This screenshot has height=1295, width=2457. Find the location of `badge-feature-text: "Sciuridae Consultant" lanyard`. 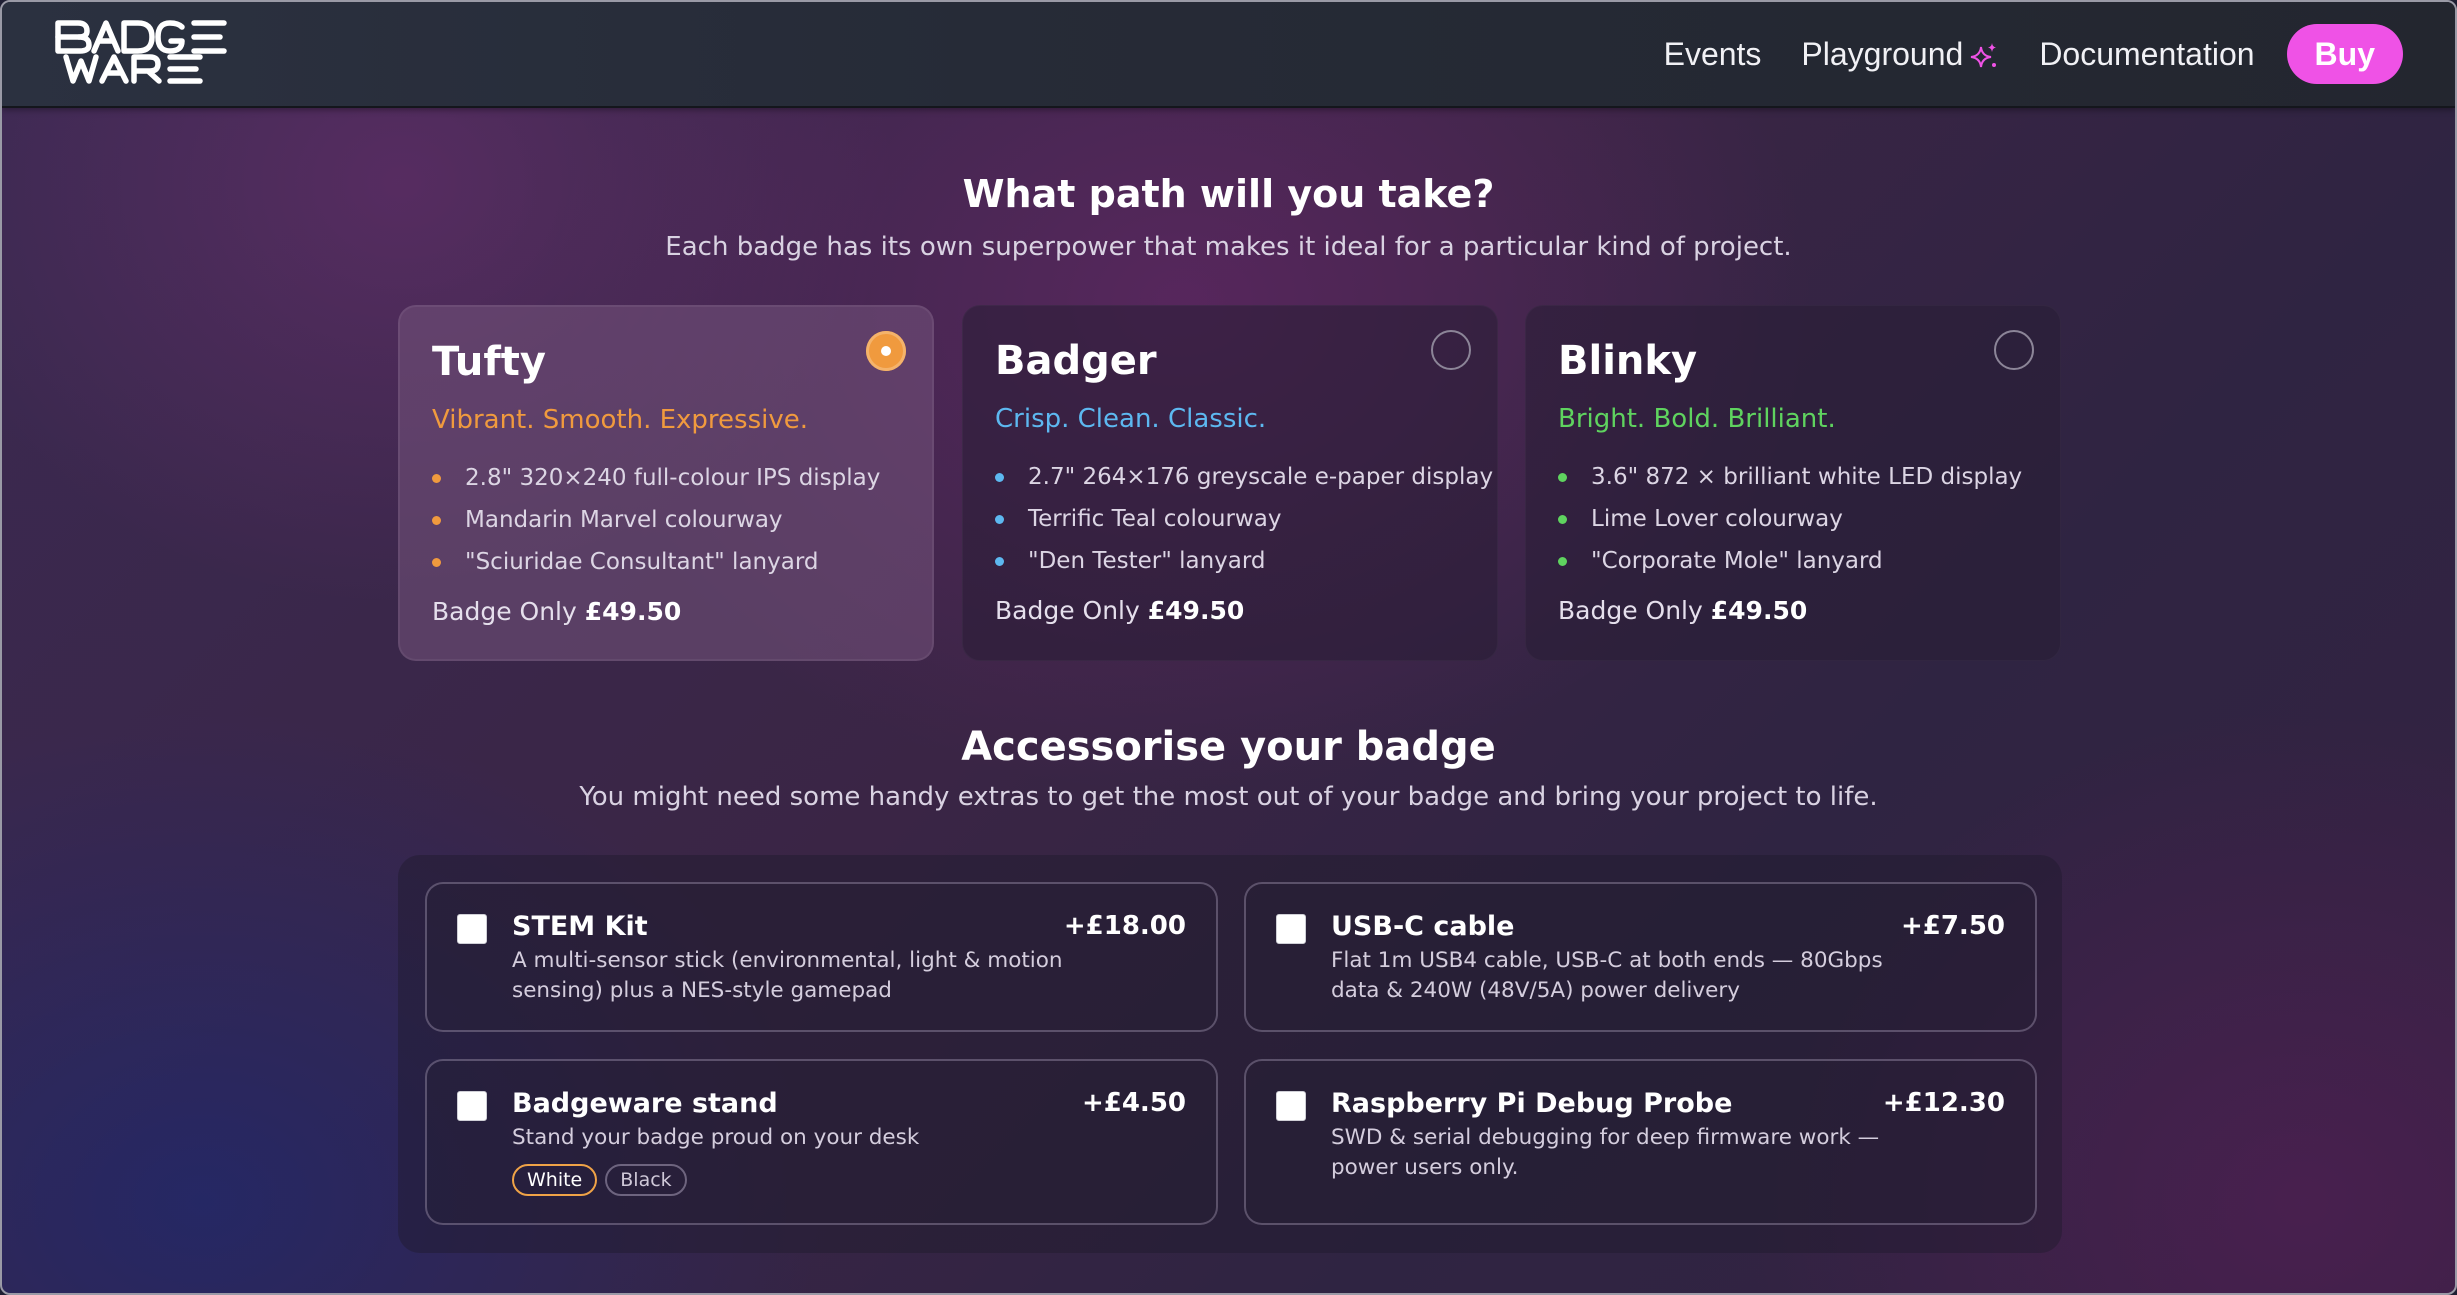

badge-feature-text: "Sciuridae Consultant" lanyard is located at coordinates (642, 562).